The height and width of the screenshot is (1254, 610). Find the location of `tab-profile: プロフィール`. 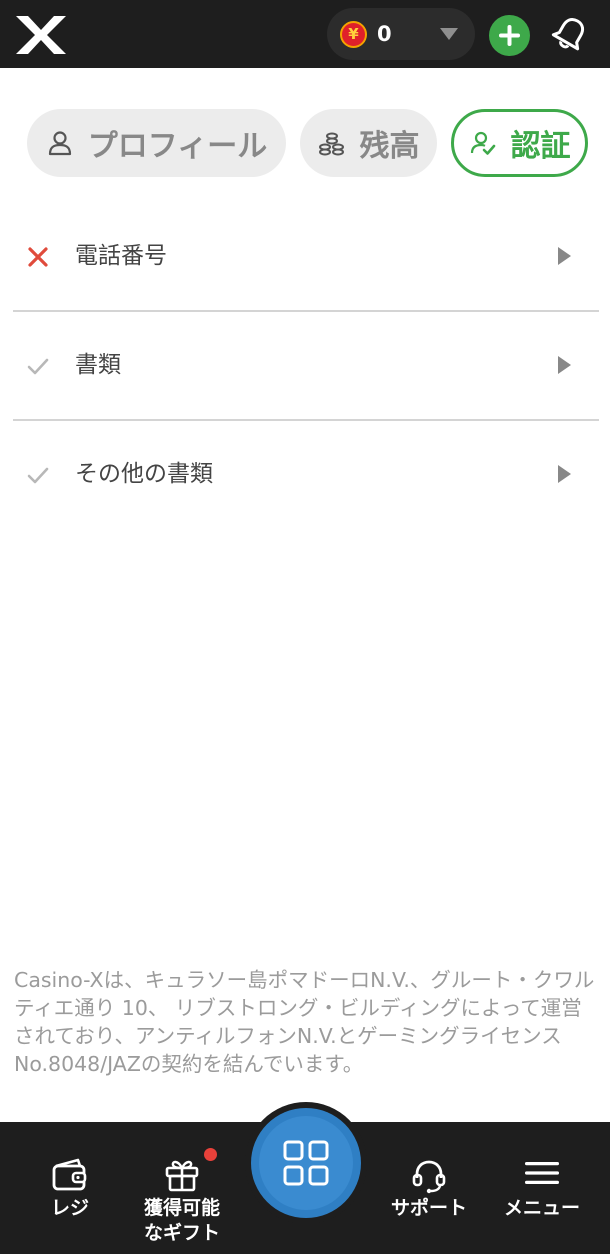

tab-profile: プロフィール is located at coordinates (156, 143).